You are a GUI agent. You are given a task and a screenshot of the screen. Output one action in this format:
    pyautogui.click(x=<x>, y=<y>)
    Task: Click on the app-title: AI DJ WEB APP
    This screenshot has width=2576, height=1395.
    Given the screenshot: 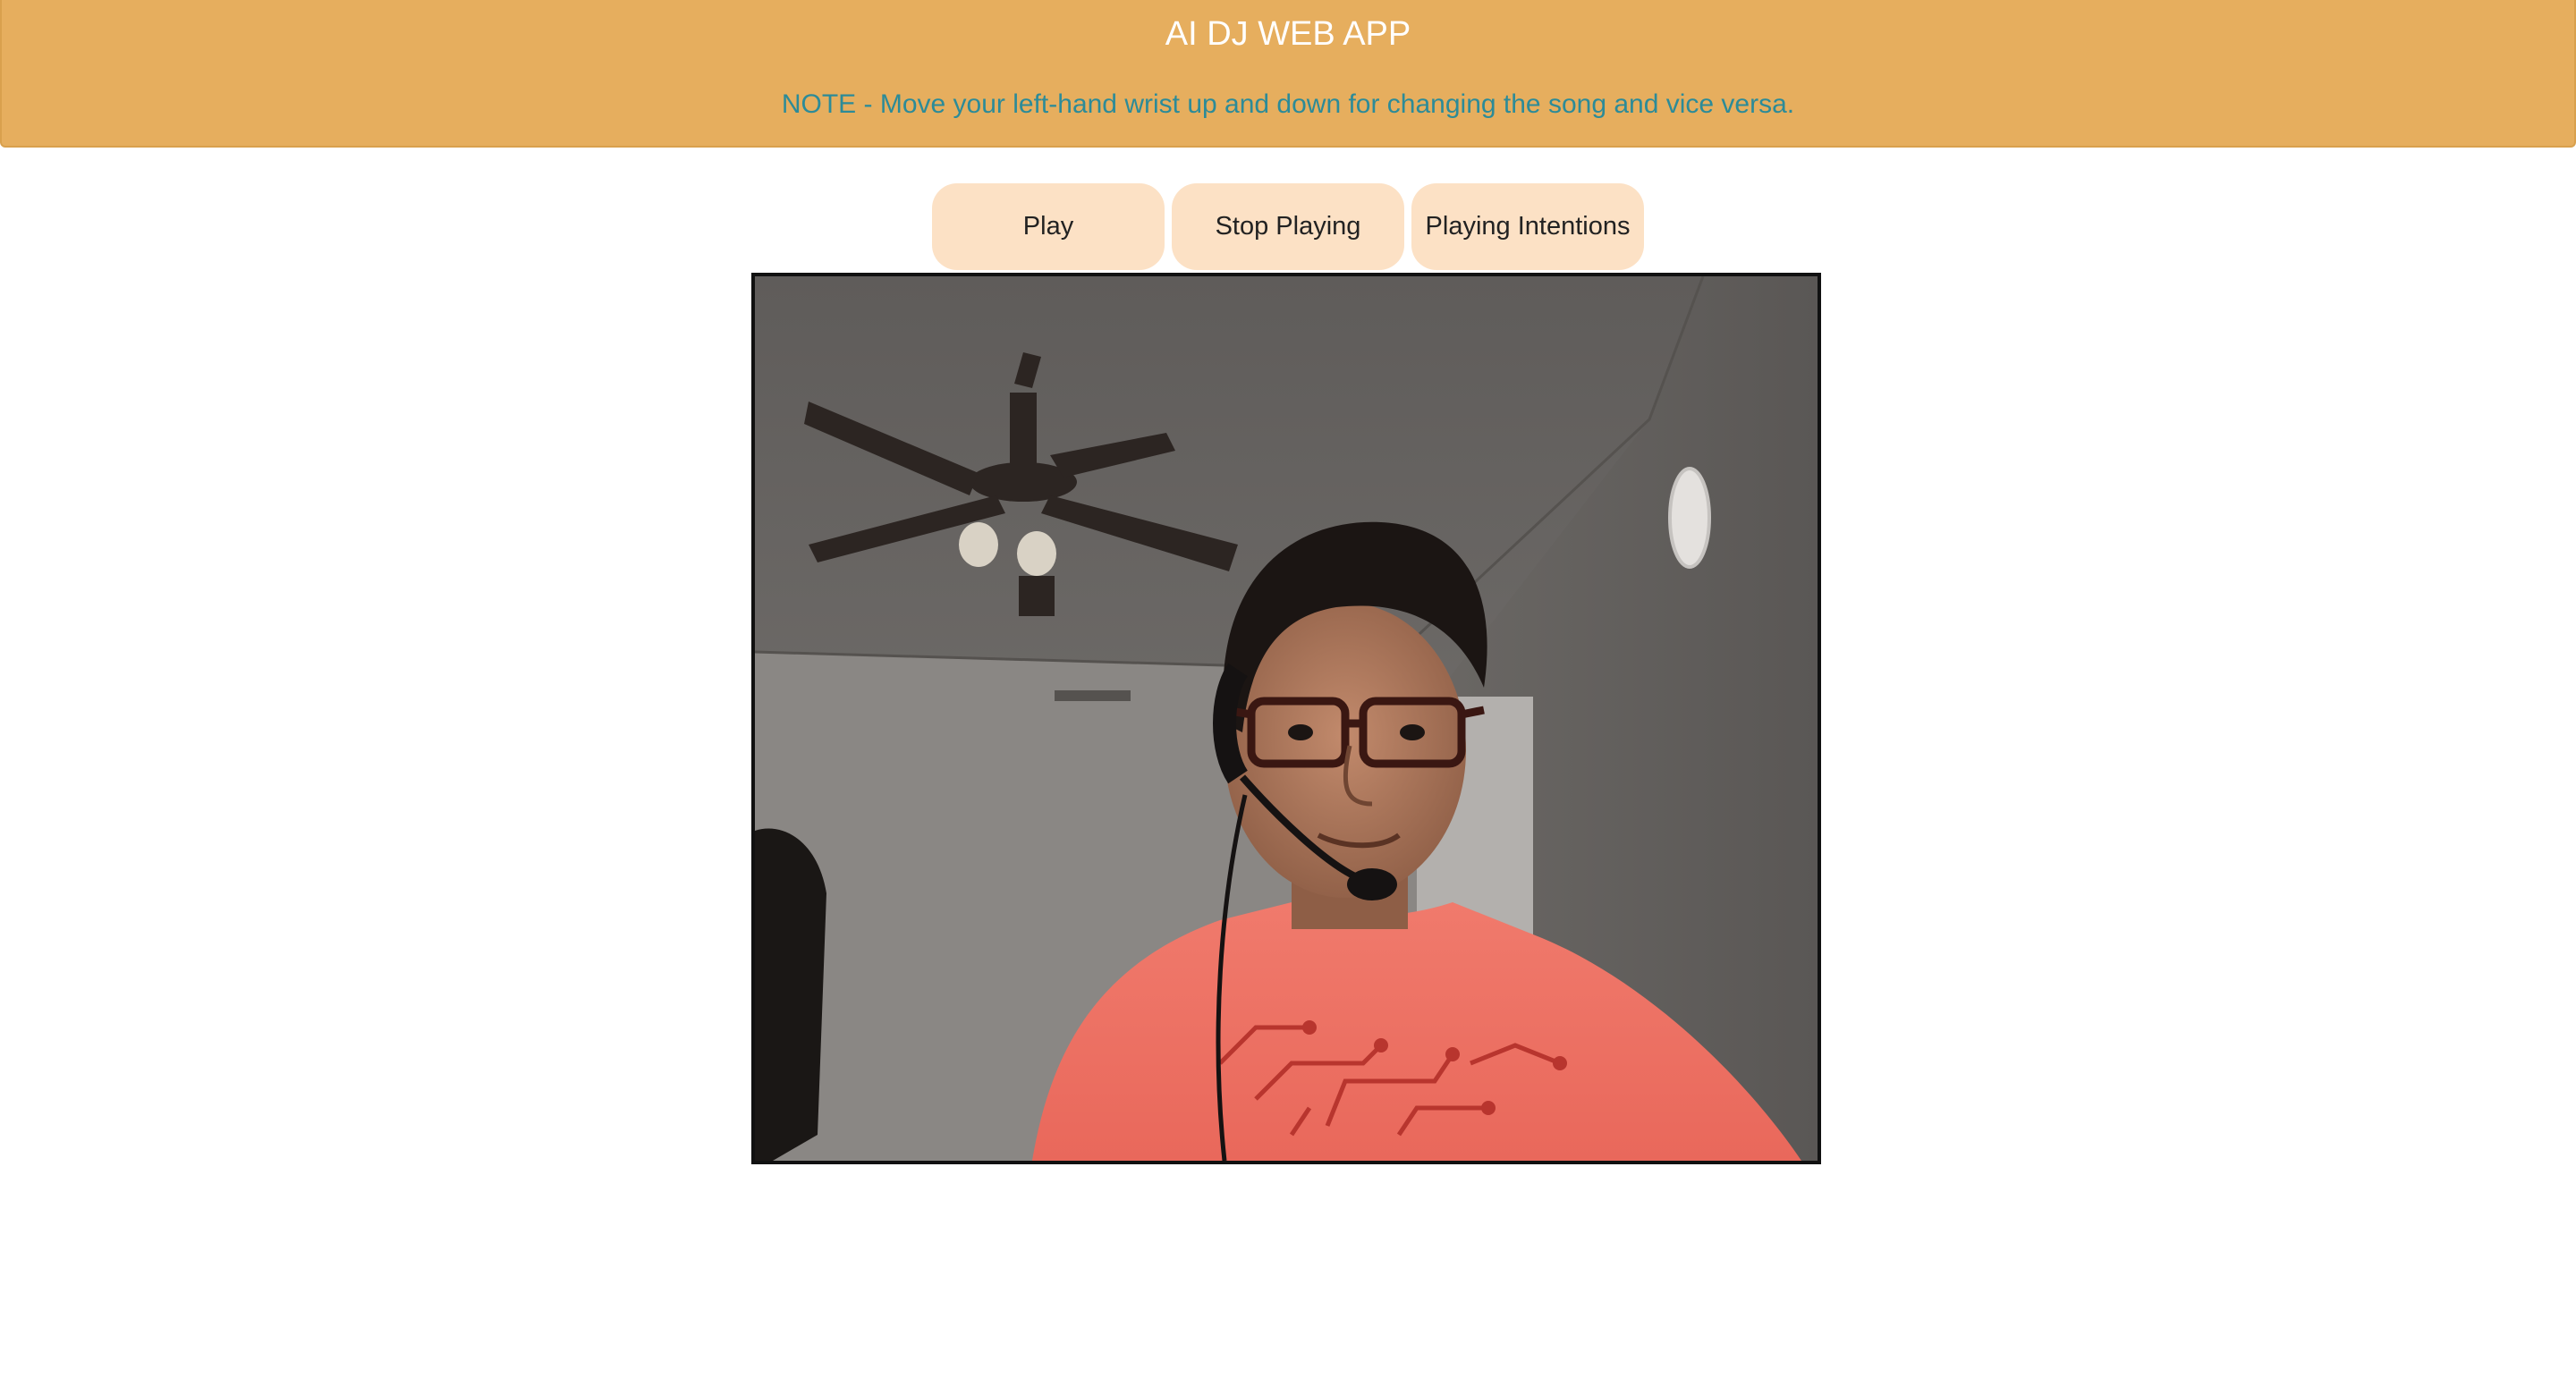 What is the action you would take?
    pyautogui.click(x=1288, y=34)
    